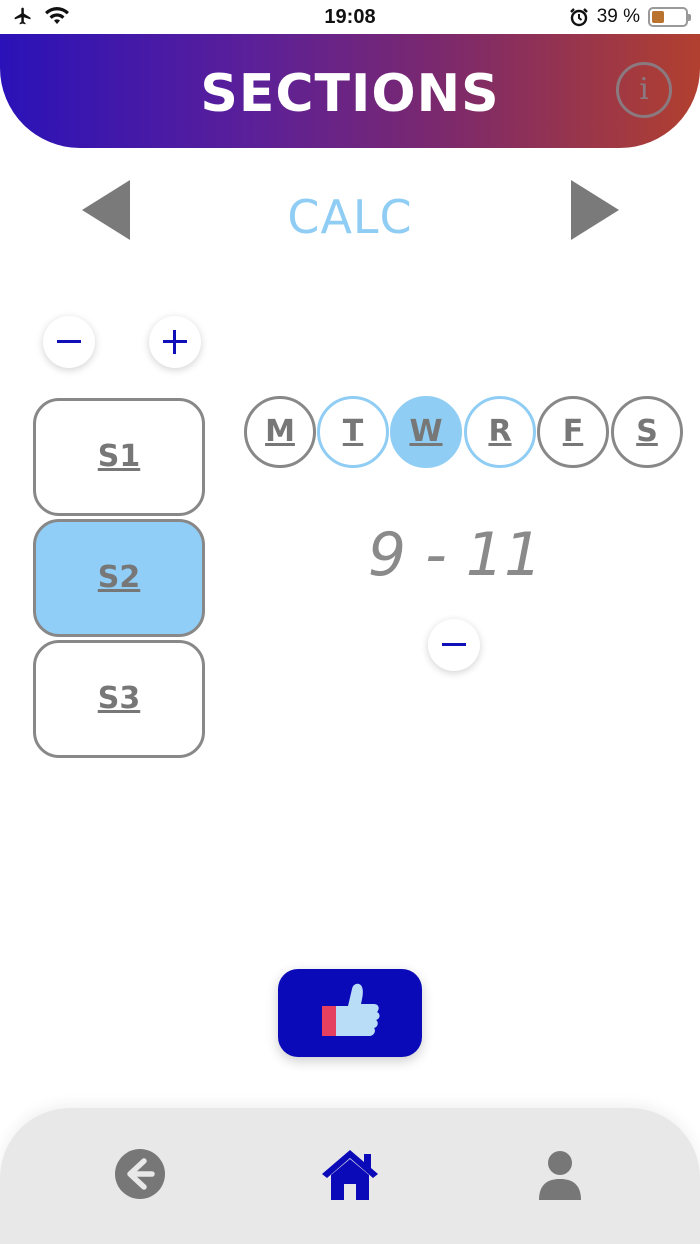 Image resolution: width=700 pixels, height=1244 pixels. I want to click on plus-icon-v, so click(174, 342).